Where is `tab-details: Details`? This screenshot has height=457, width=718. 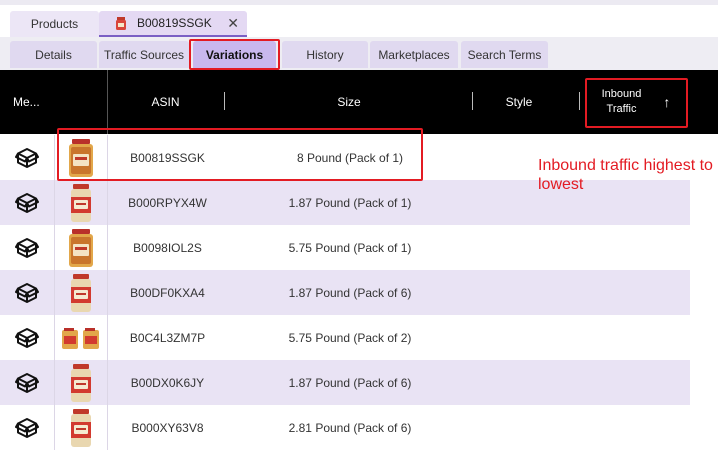 tab-details: Details is located at coordinates (53, 54).